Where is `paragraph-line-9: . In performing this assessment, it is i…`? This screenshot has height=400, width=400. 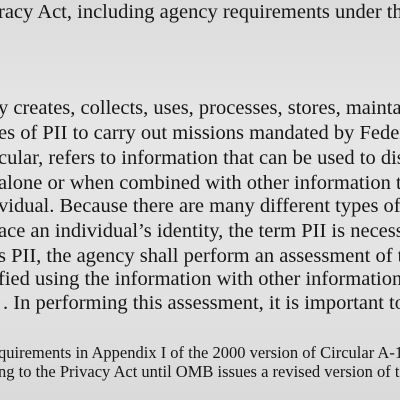 paragraph-line-9: . In performing this assessment, it is i… is located at coordinates (201, 303).